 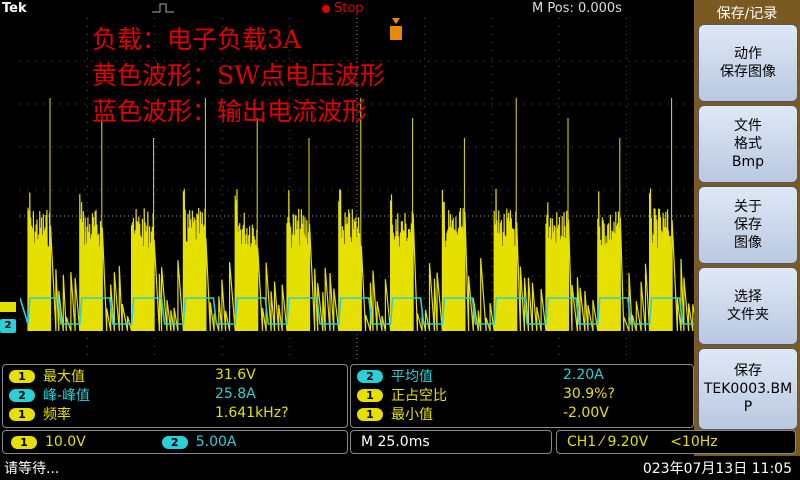 I want to click on measurement-row: 2 平均值, so click(x=395, y=376).